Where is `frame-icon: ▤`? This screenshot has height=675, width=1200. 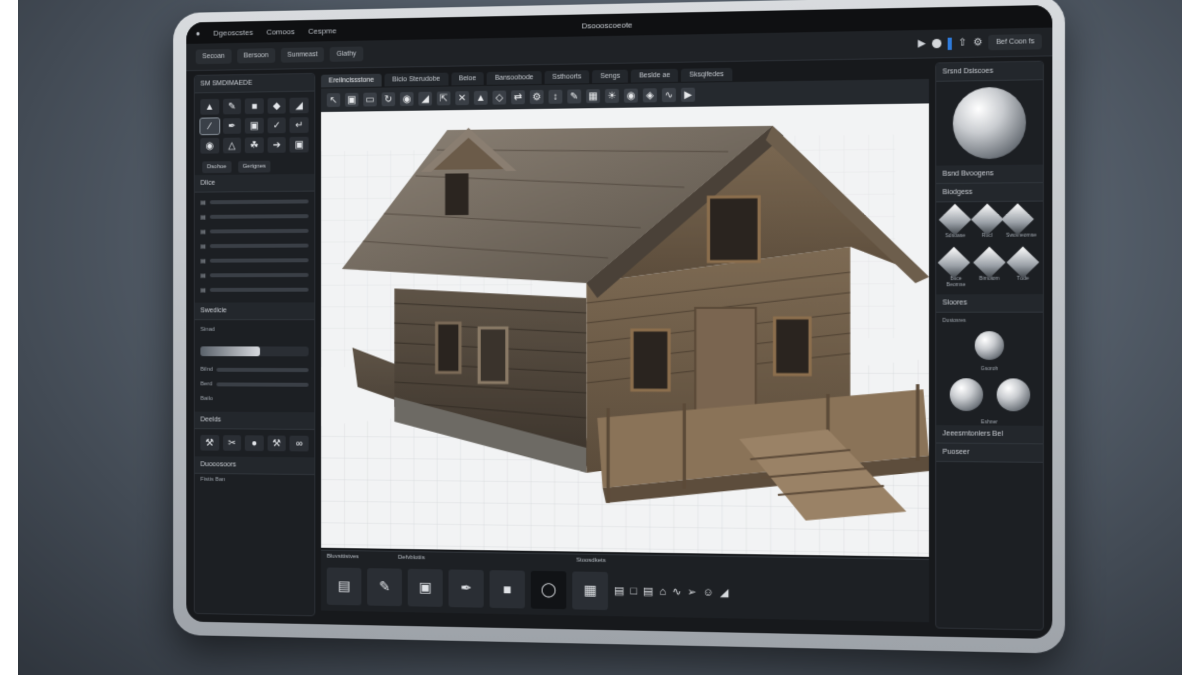 frame-icon: ▤ is located at coordinates (619, 590).